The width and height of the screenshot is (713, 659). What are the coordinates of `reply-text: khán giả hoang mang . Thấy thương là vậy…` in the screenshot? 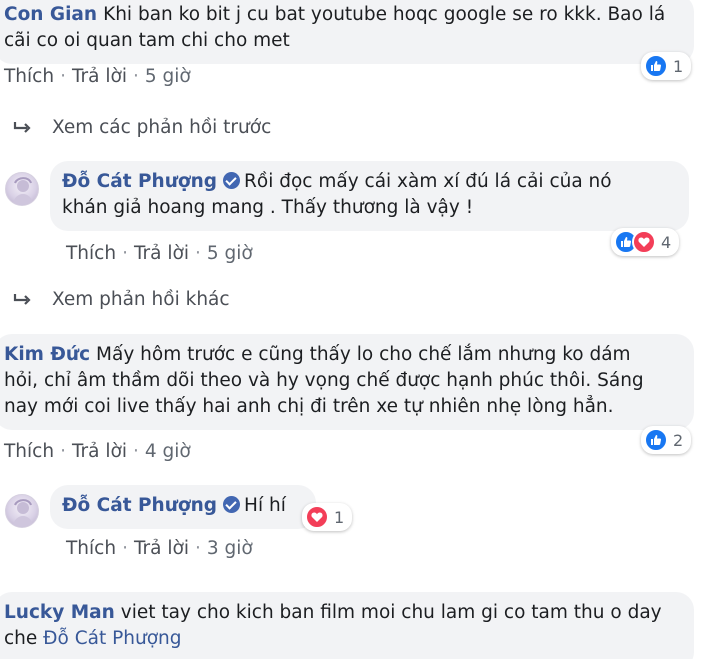 It's located at (268, 207).